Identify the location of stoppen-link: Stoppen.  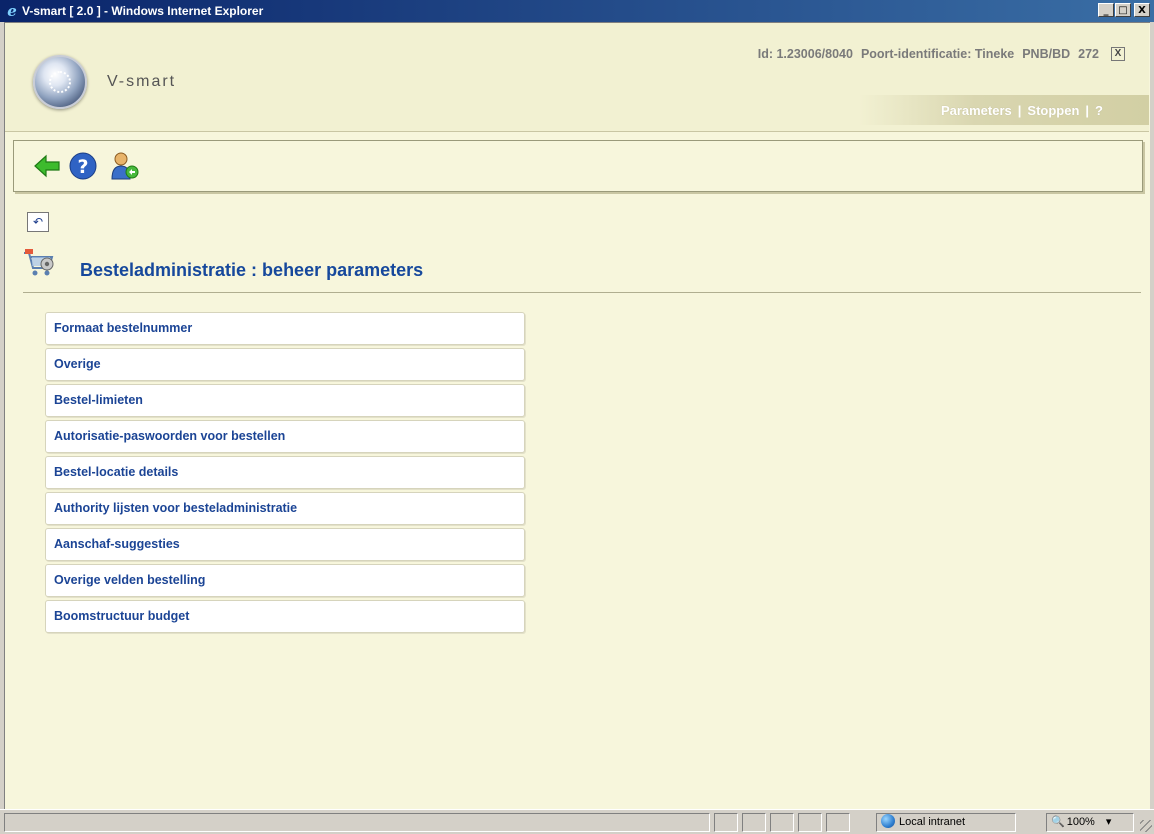
(1053, 110).